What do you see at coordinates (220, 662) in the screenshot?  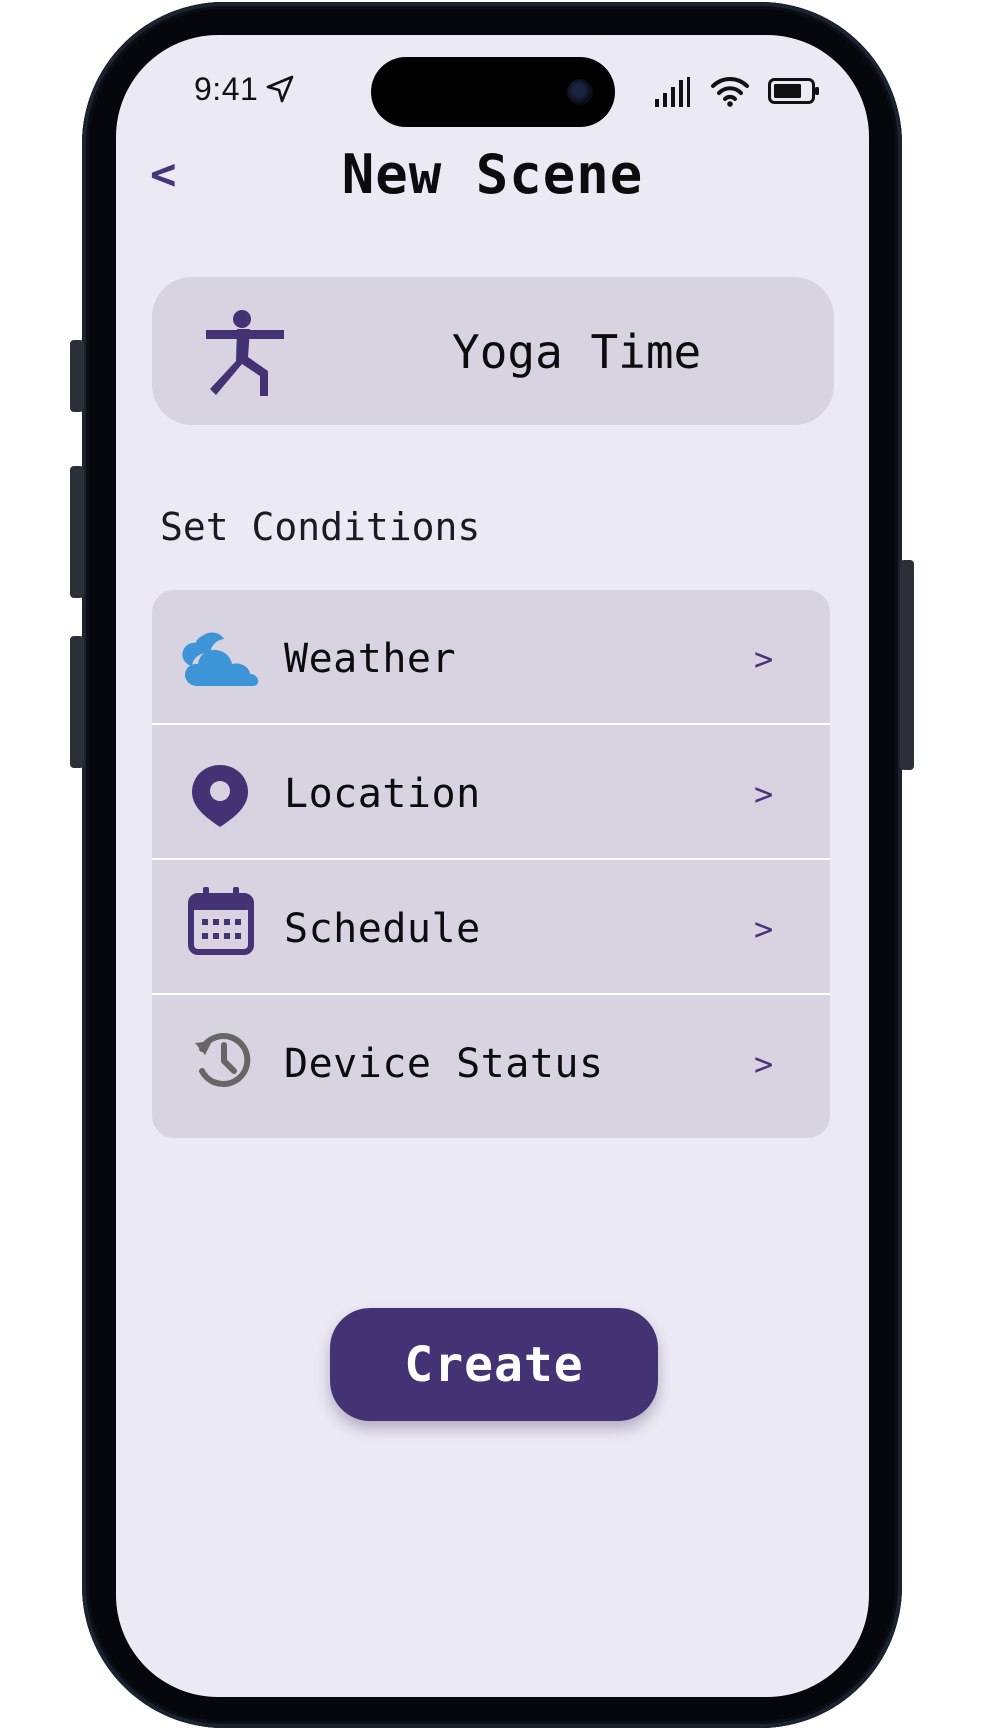 I see `cloud-icon` at bounding box center [220, 662].